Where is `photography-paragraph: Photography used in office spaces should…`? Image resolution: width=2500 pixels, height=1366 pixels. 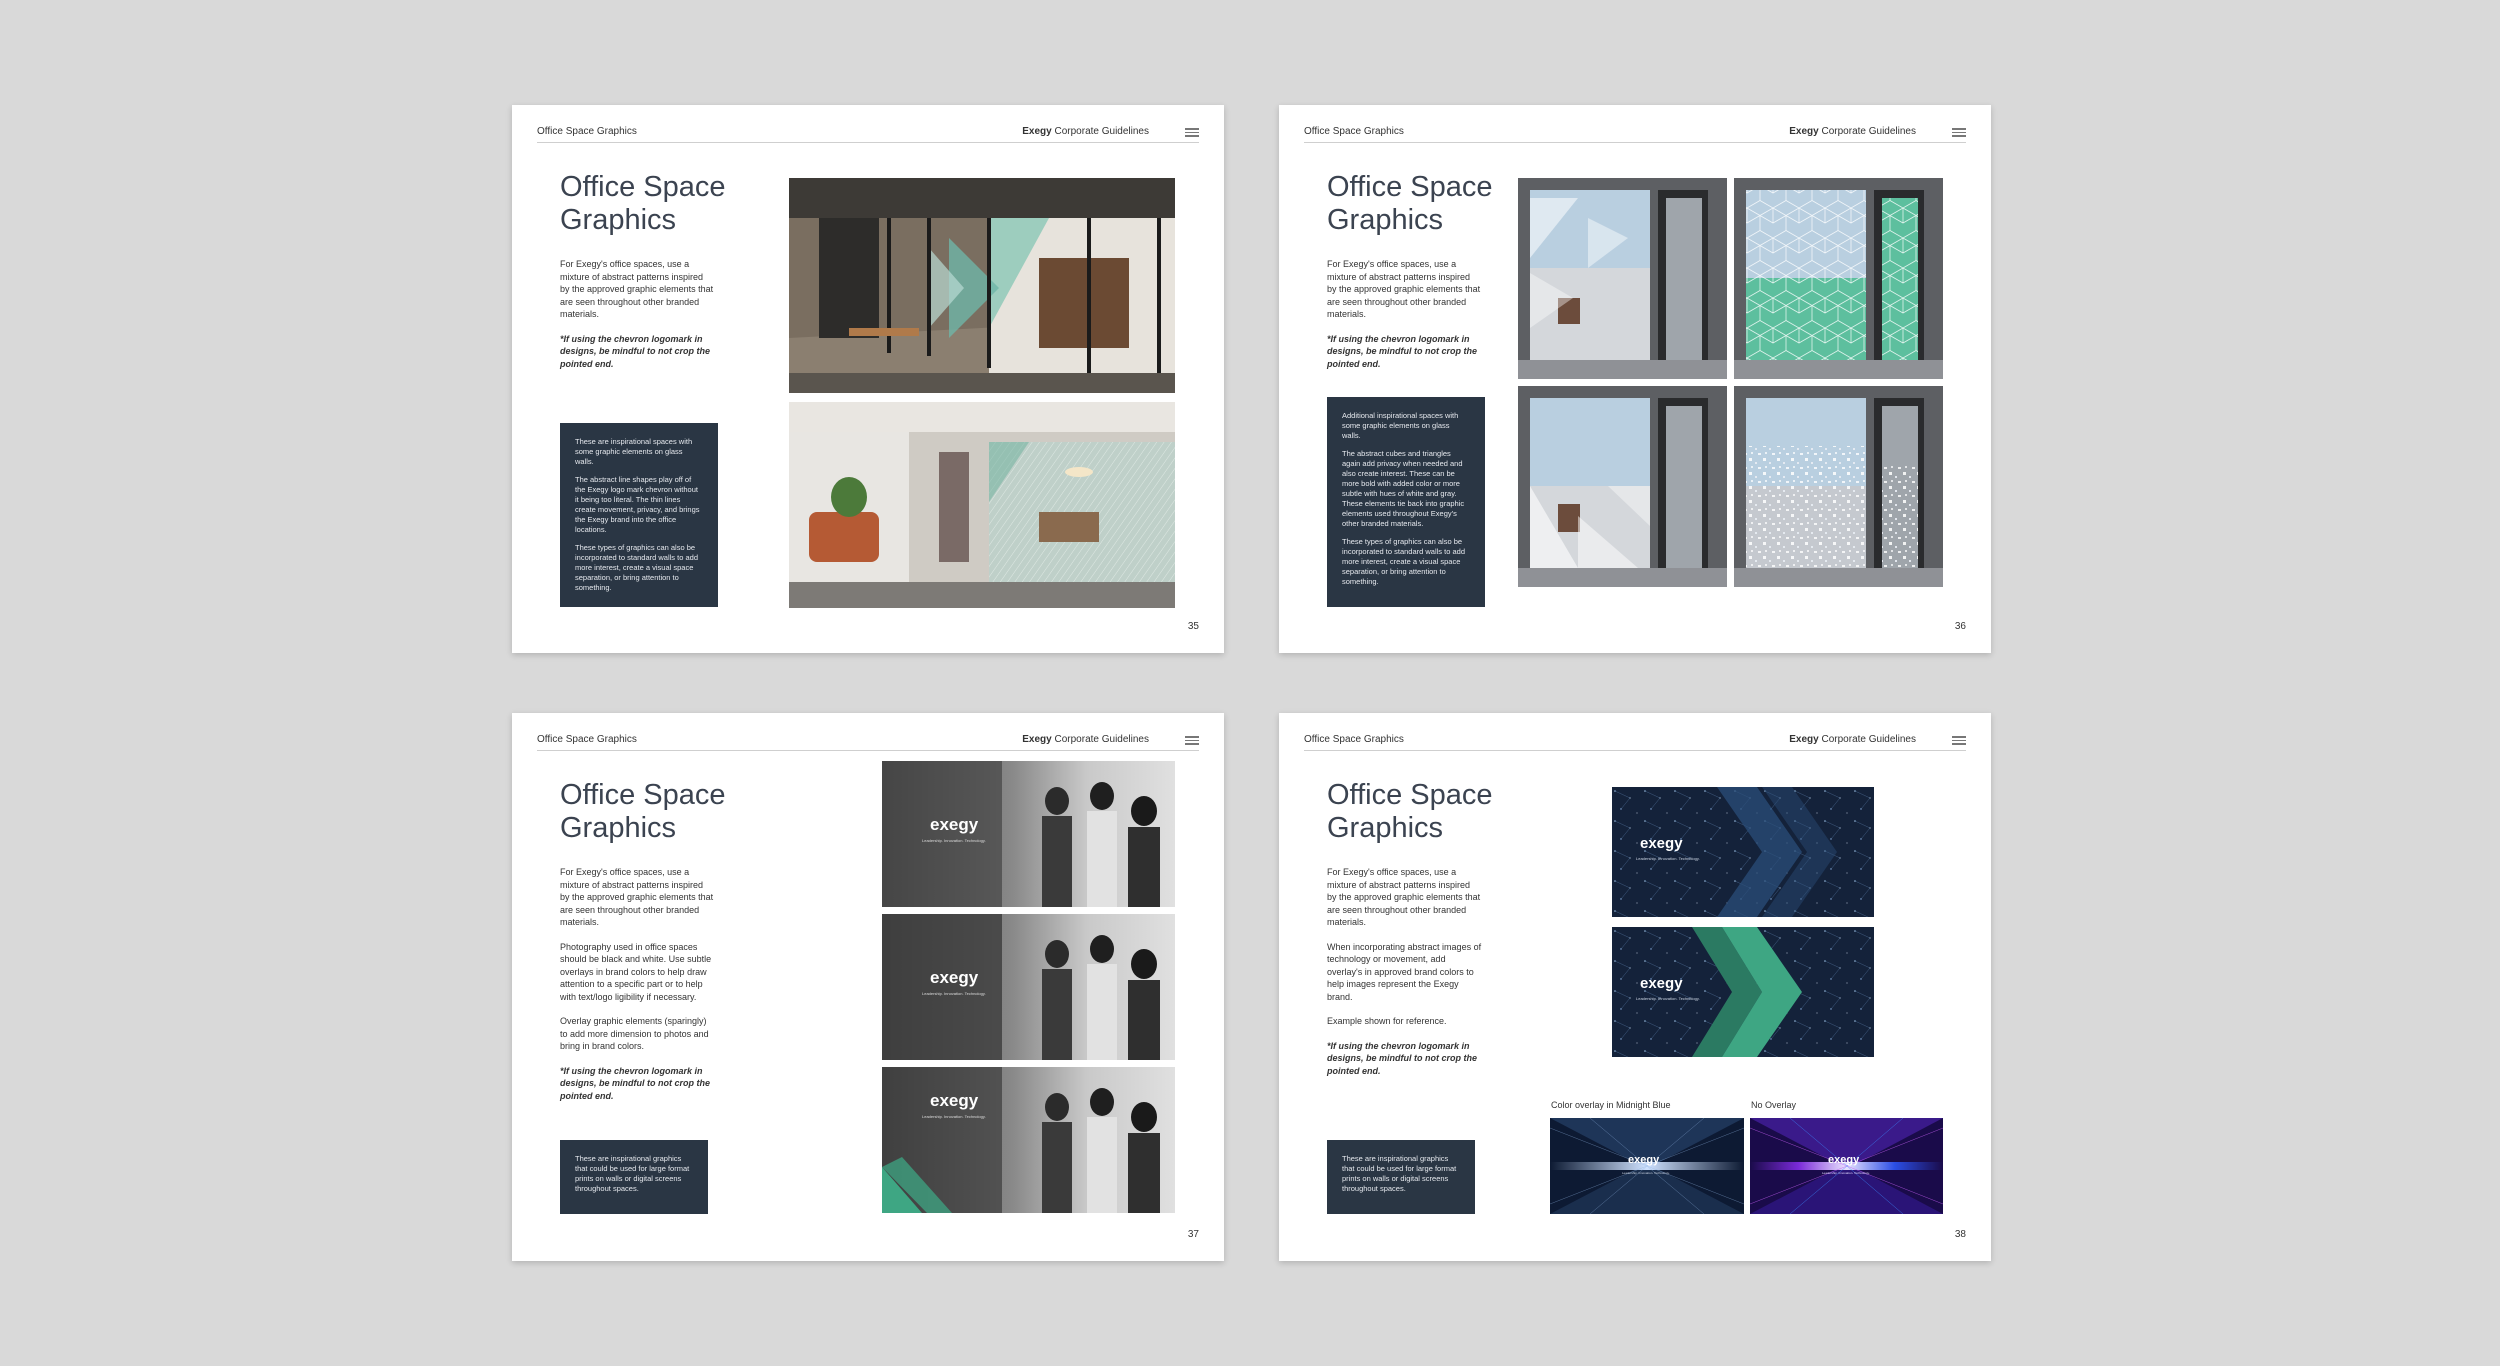 photography-paragraph: Photography used in office spaces should… is located at coordinates (636, 971).